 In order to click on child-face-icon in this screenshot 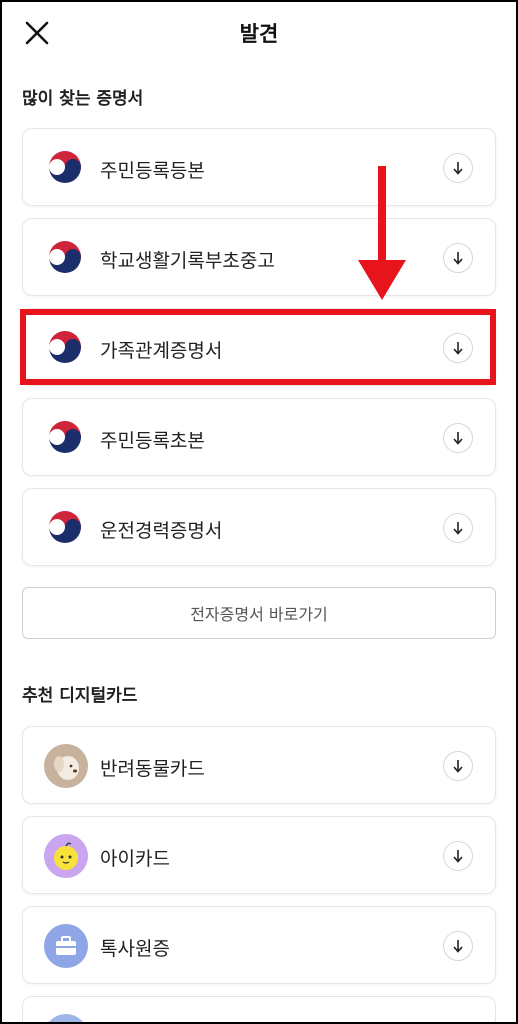, I will do `click(66, 856)`.